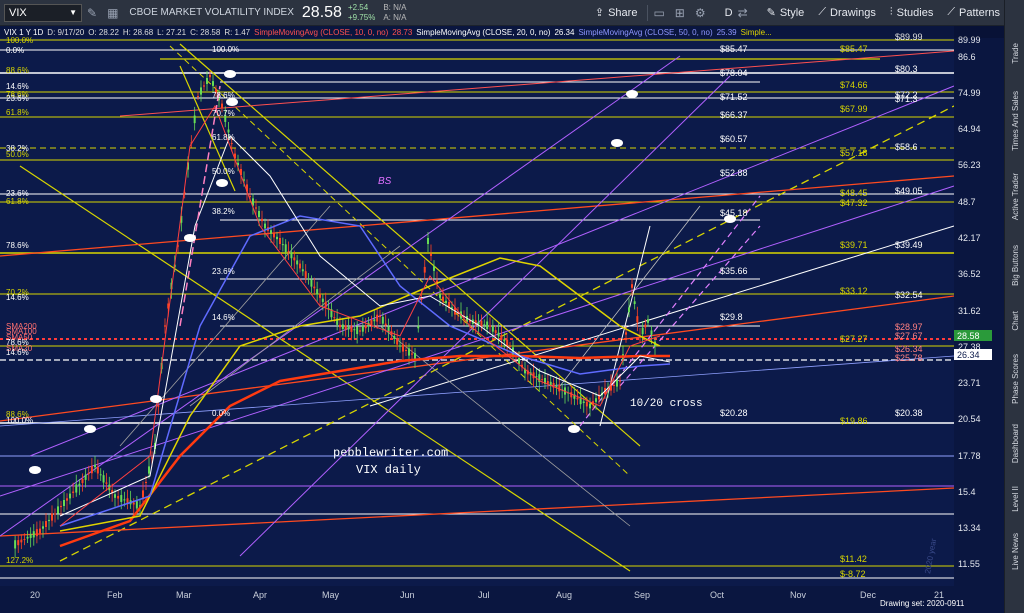  Describe the element at coordinates (729, 13) in the screenshot. I see `period-button: D` at that location.